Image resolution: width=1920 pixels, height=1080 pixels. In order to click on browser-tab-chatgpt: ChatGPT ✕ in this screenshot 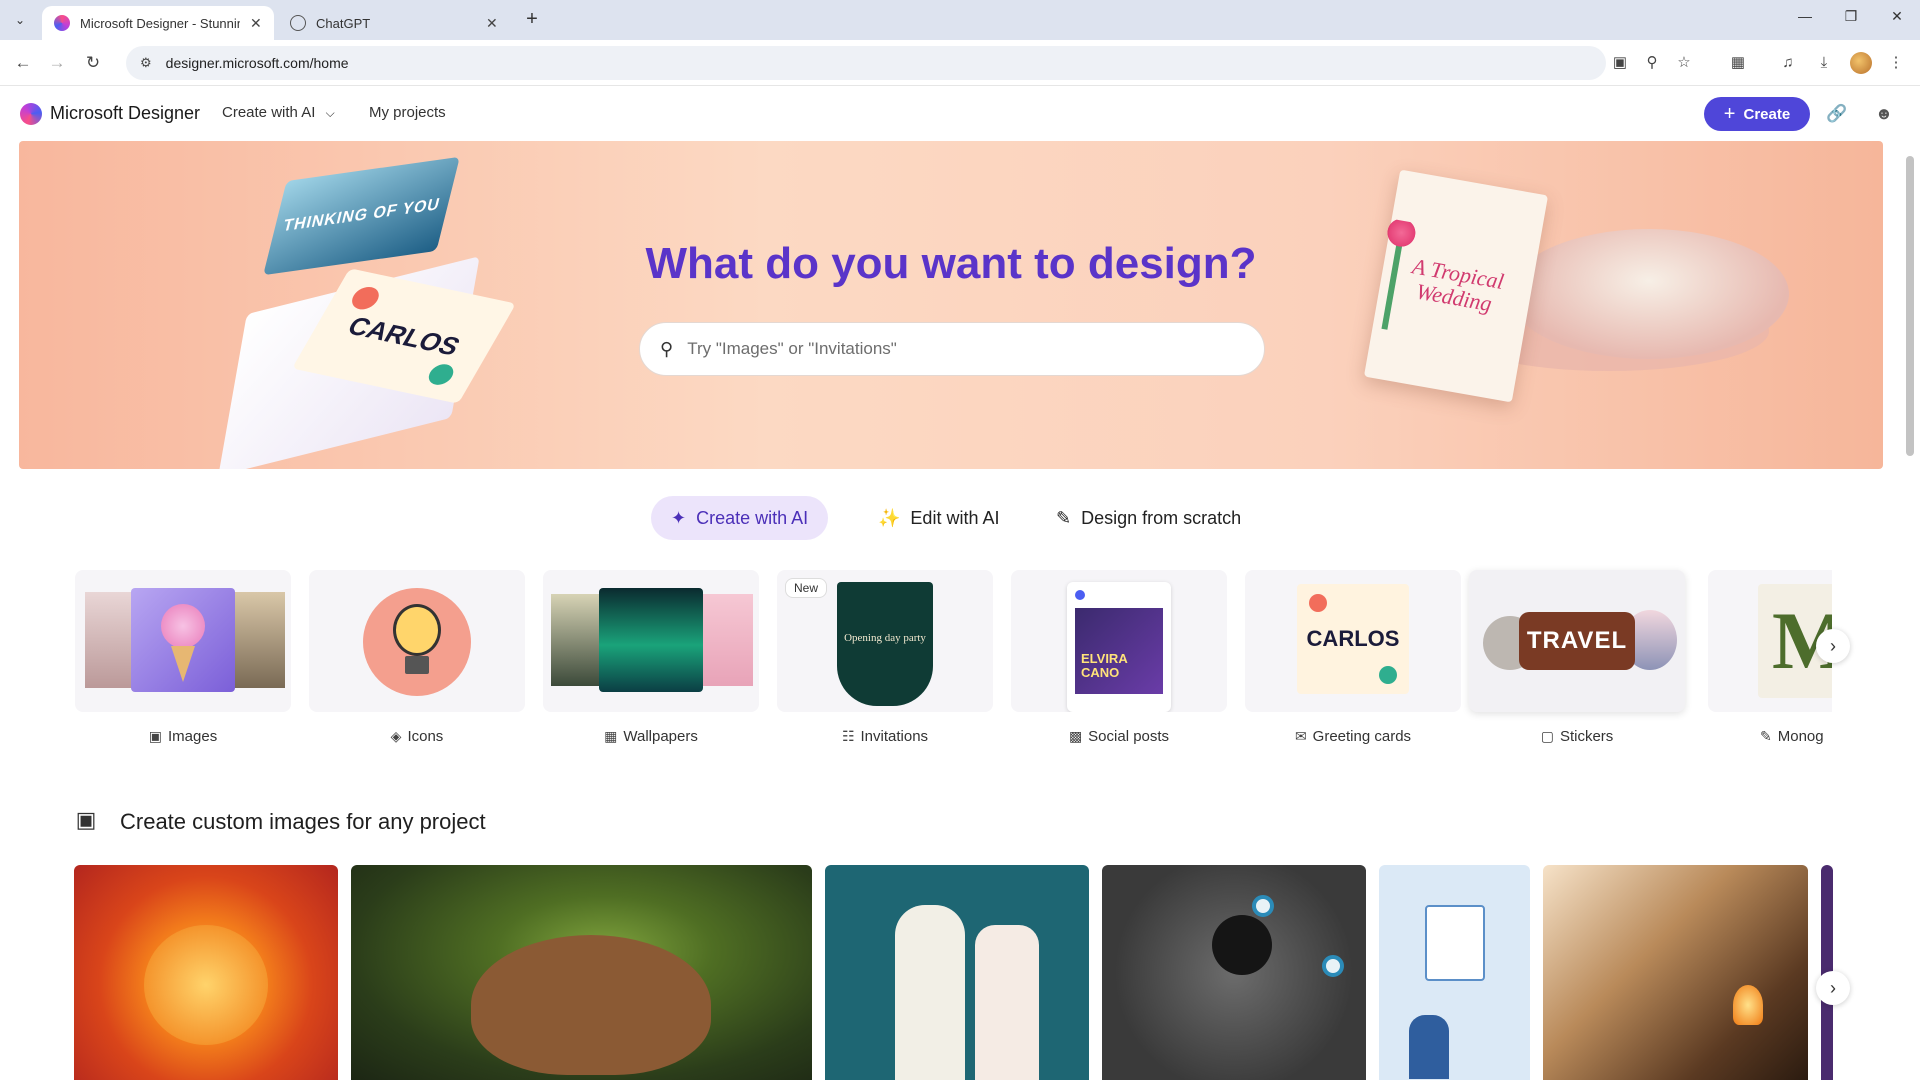, I will do `click(394, 23)`.